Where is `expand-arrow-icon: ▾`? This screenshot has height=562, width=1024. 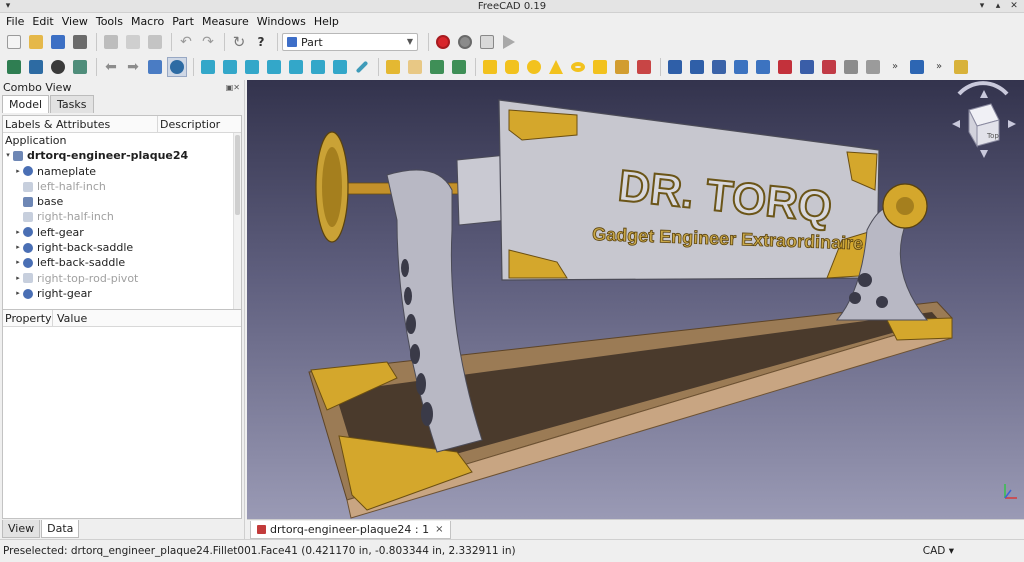 expand-arrow-icon: ▾ is located at coordinates (8, 155).